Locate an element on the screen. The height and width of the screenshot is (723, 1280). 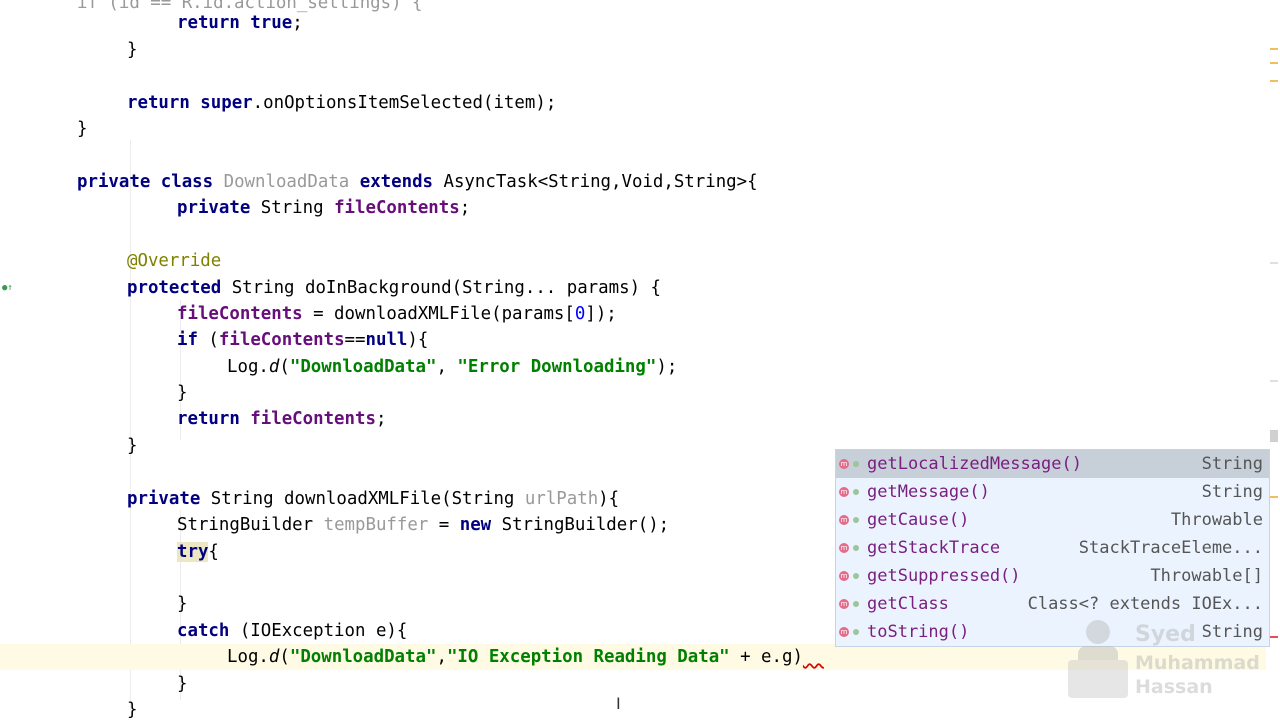
completion-item-name: getMessage() is located at coordinates (928, 492).